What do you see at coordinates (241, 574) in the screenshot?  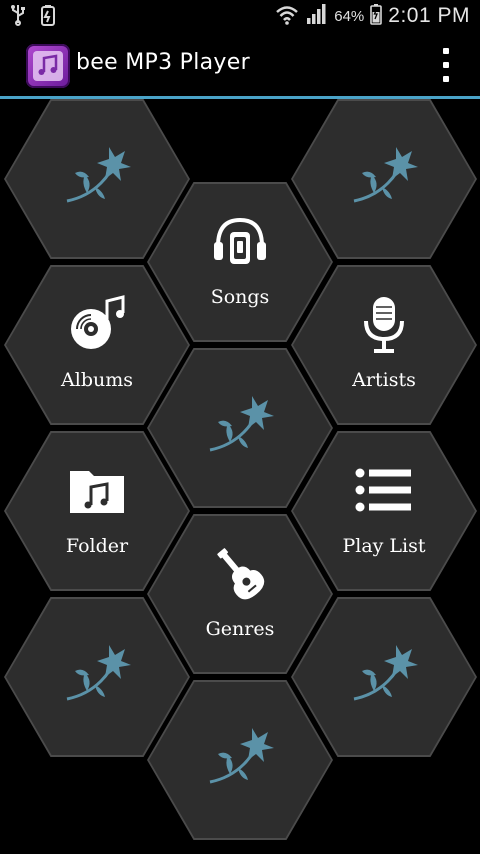 I see `guitar-icon` at bounding box center [241, 574].